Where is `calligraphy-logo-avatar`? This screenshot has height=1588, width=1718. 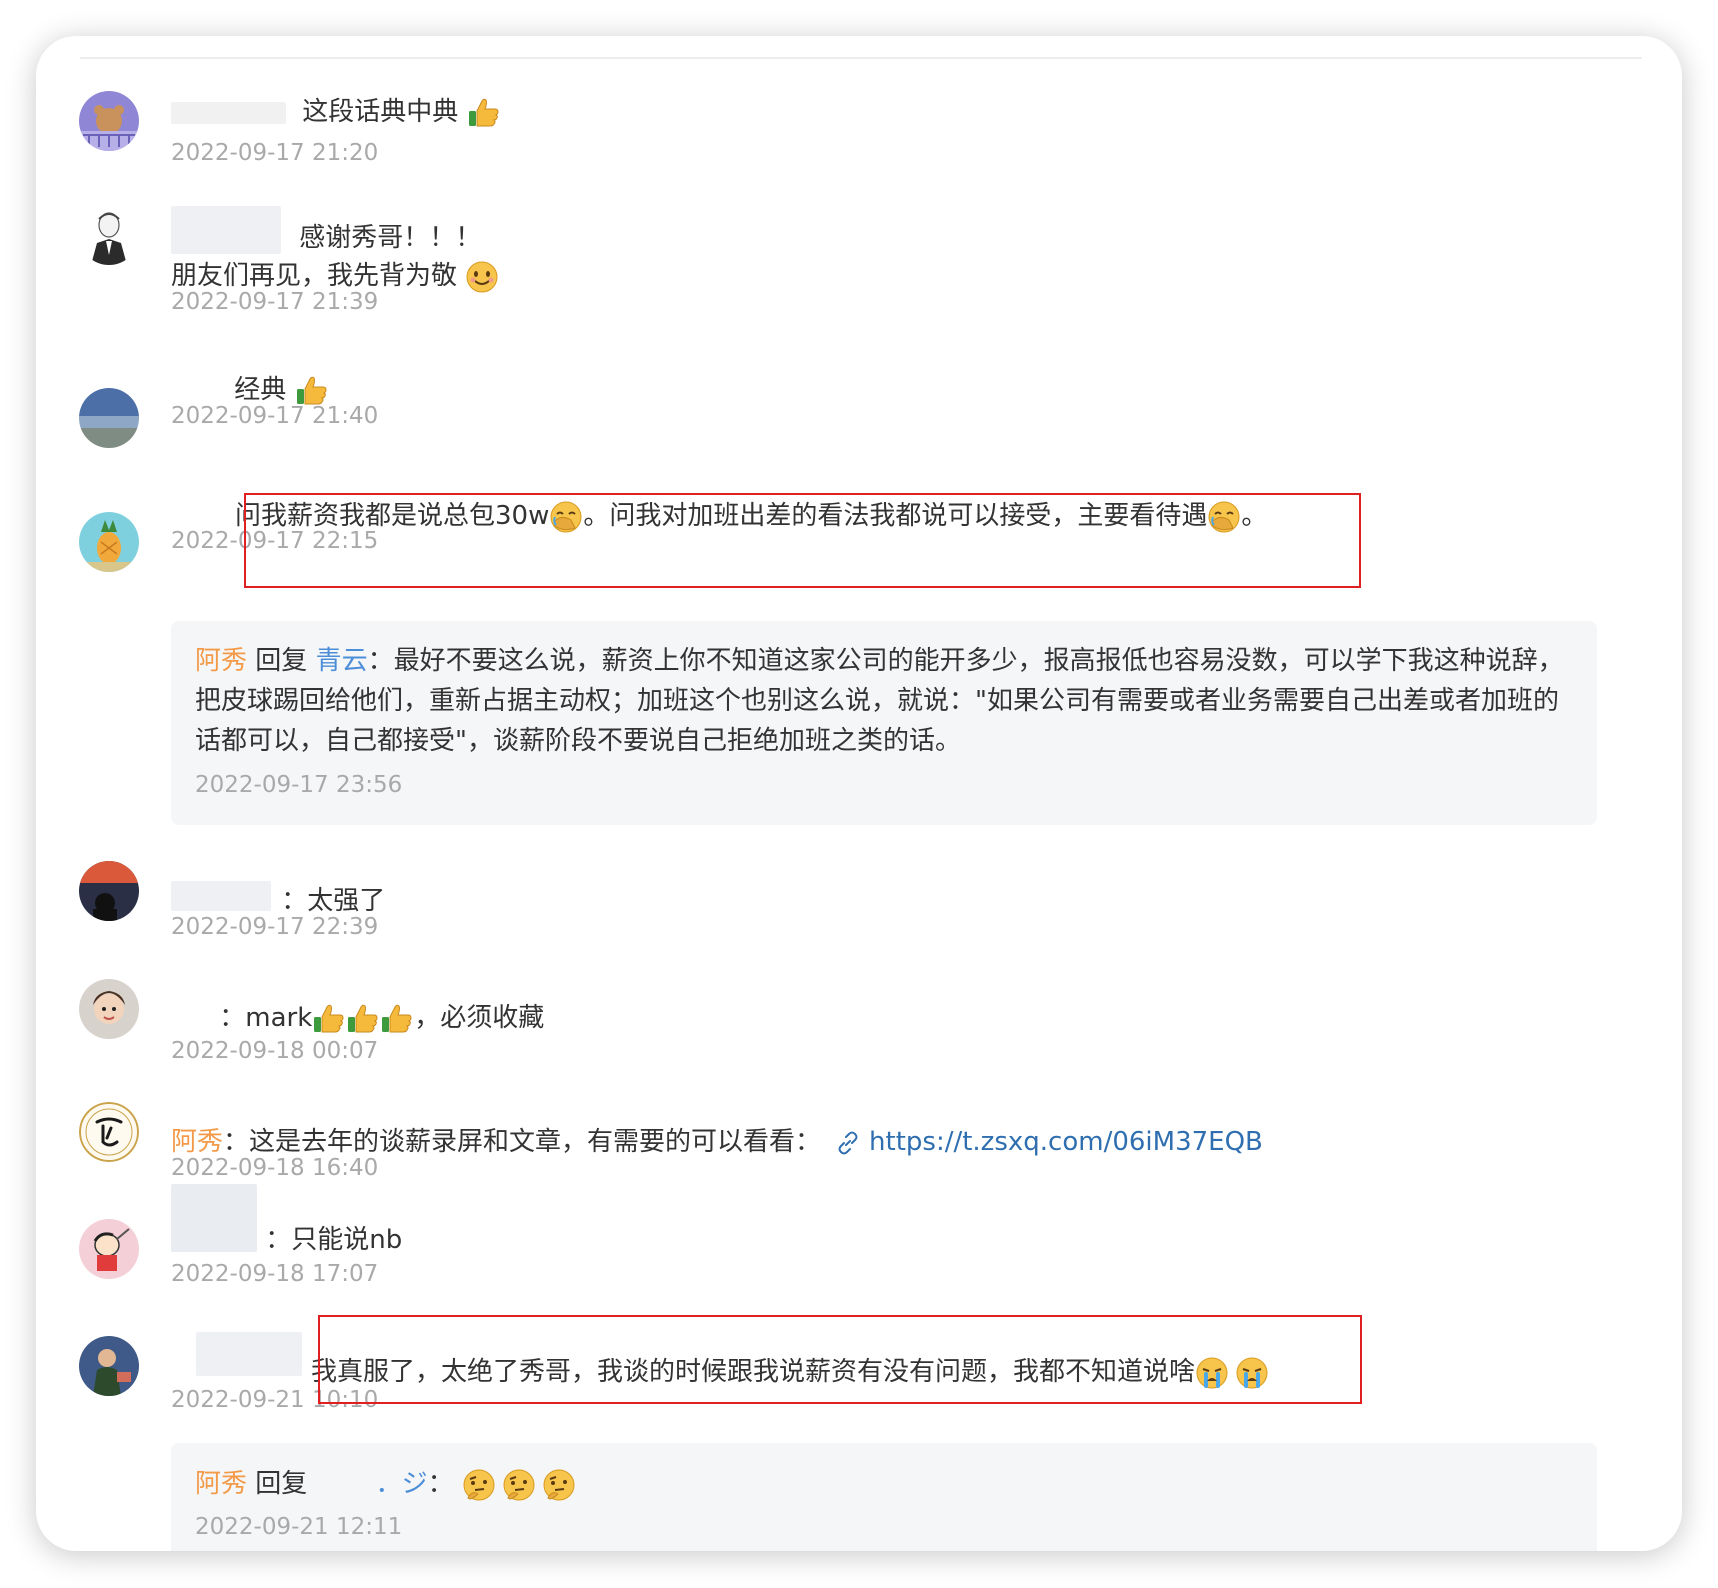 calligraphy-logo-avatar is located at coordinates (109, 1132).